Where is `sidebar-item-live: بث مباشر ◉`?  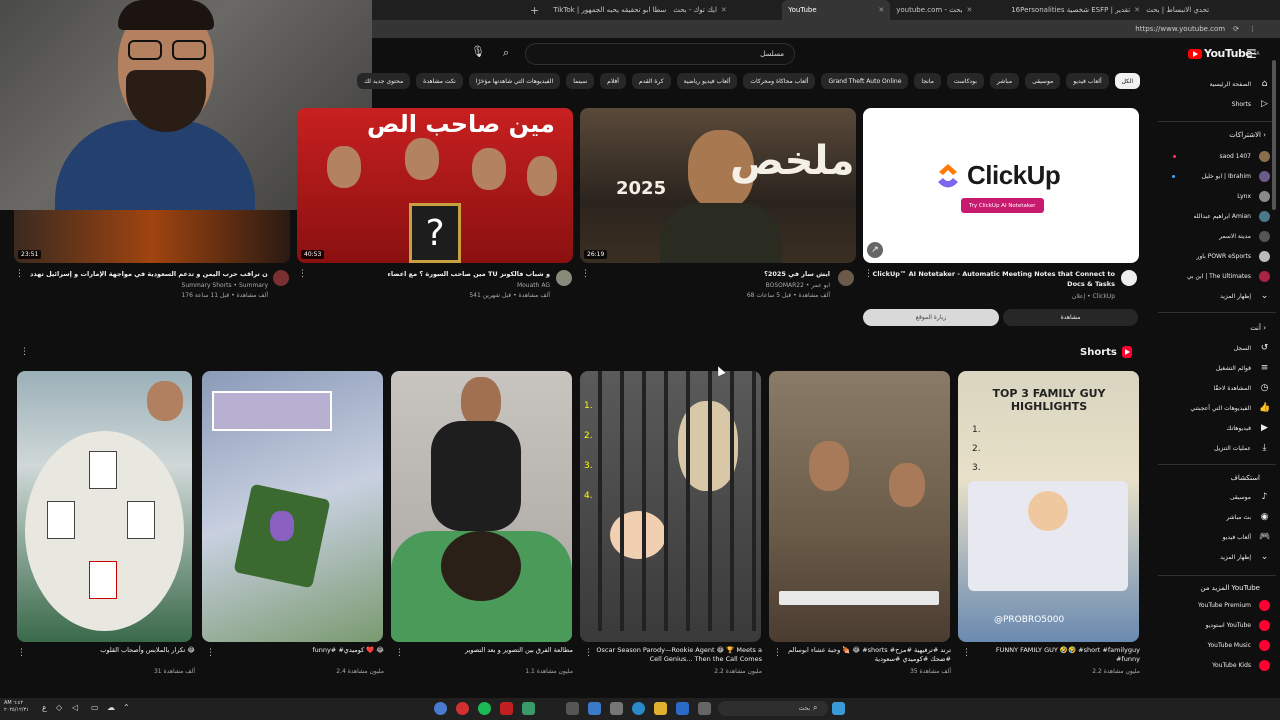
sidebar-item-live: بث مباشر ◉ is located at coordinates (1215, 517).